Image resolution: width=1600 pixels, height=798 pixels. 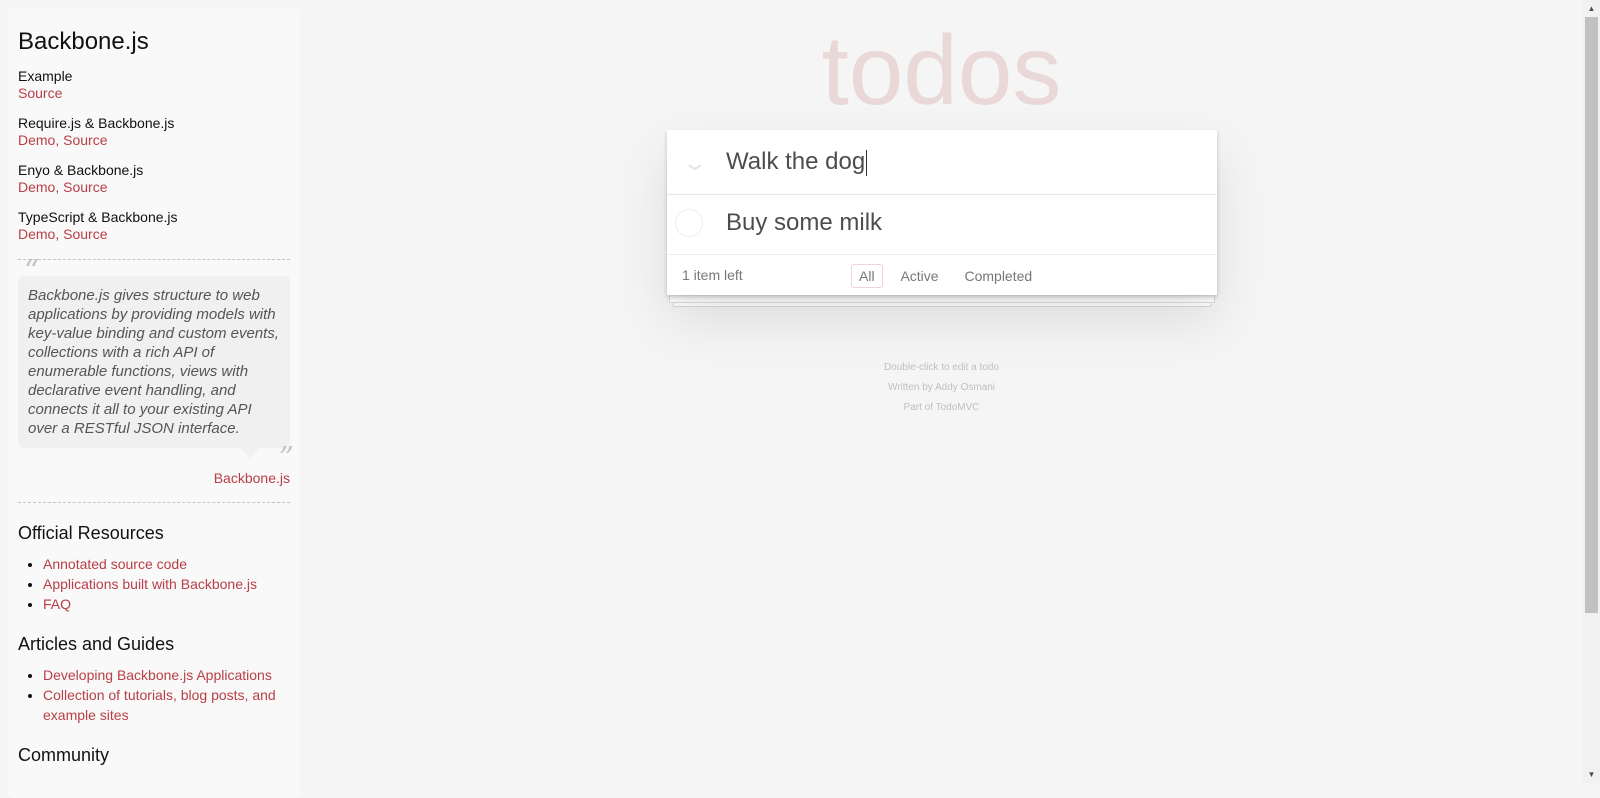 I want to click on community-heading: Community, so click(x=64, y=755).